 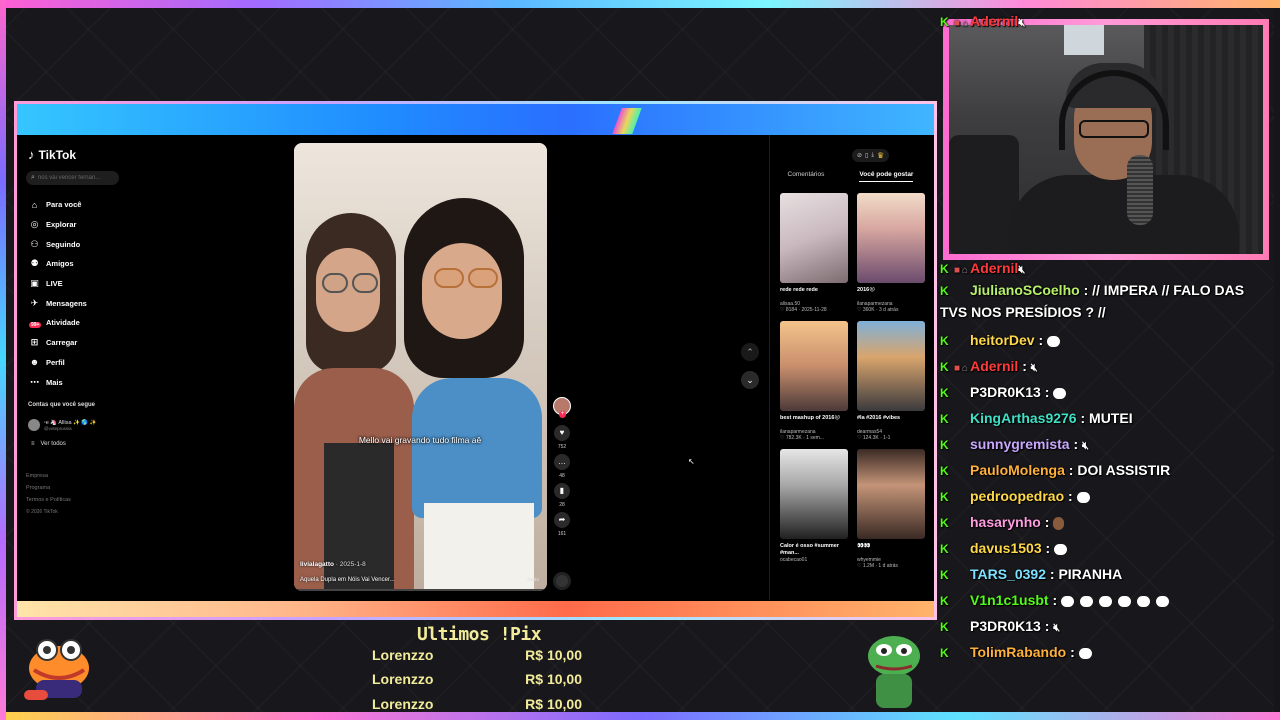 I want to click on nav-item-perfil: ☻ Perfil, so click(x=58, y=363).